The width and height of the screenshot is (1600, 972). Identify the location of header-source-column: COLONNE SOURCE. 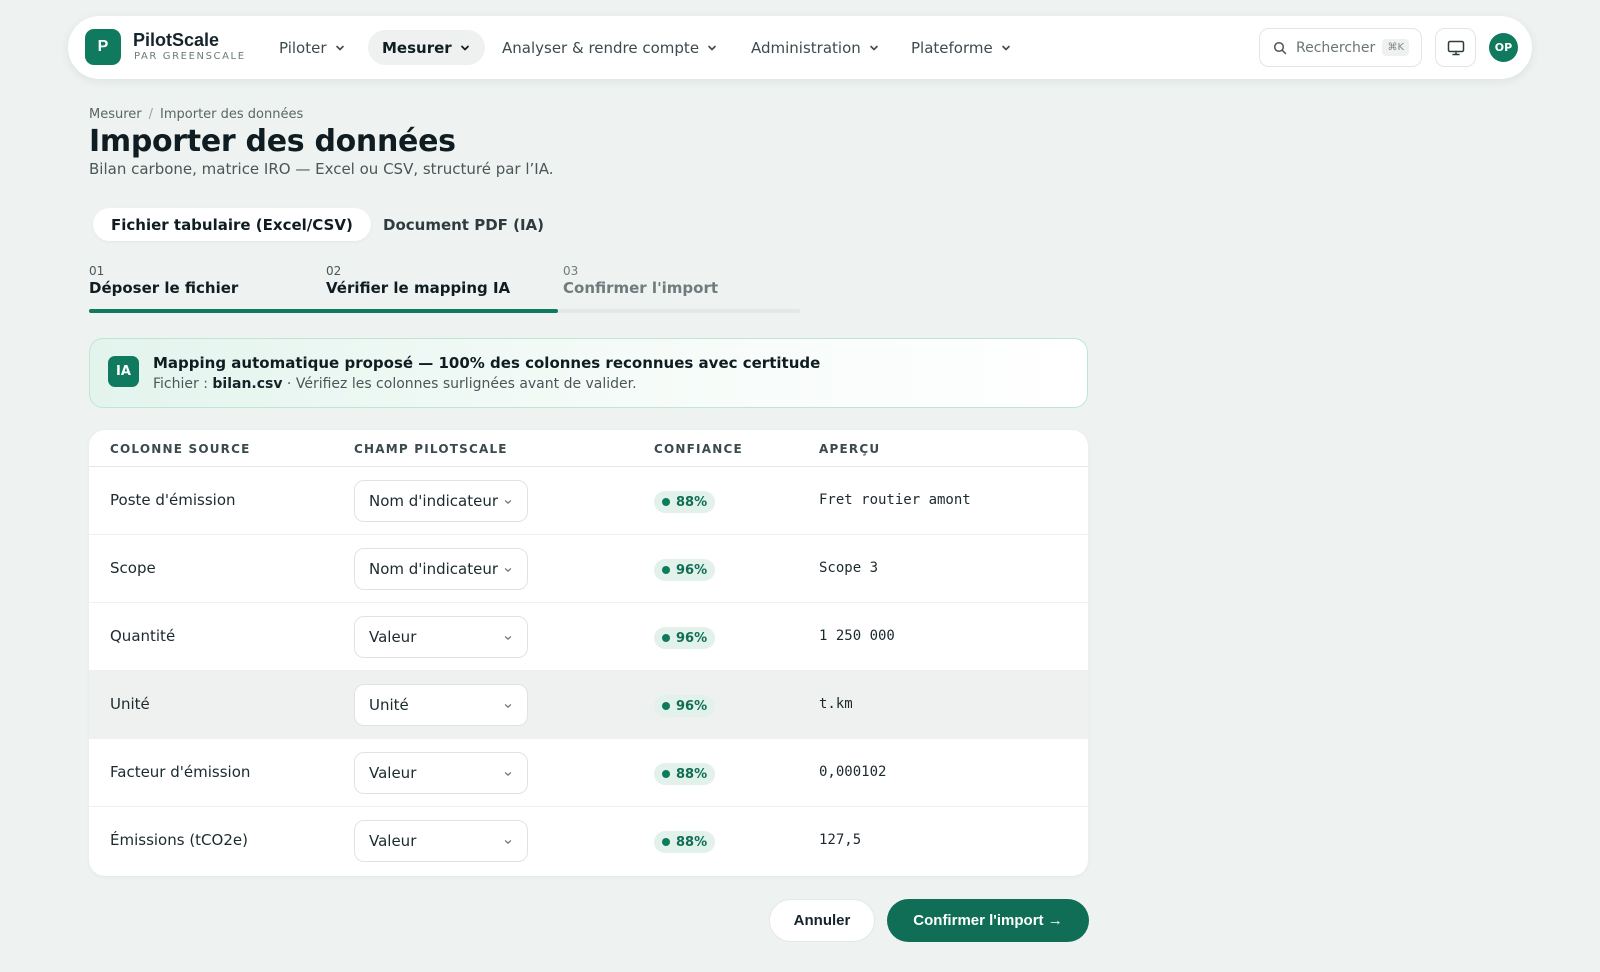
(180, 449).